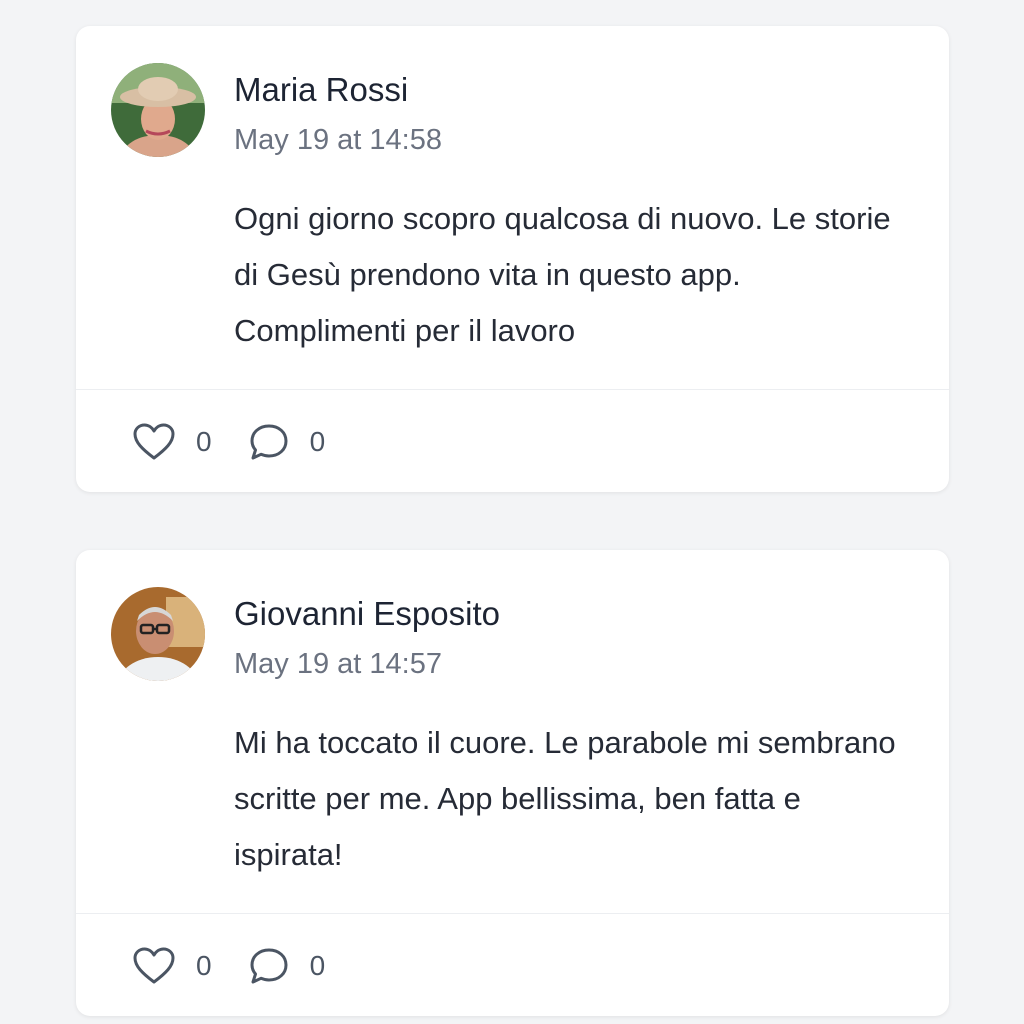 The image size is (1024, 1024). Describe the element at coordinates (367, 614) in the screenshot. I see `author-name: Giovanni Esposito` at that location.